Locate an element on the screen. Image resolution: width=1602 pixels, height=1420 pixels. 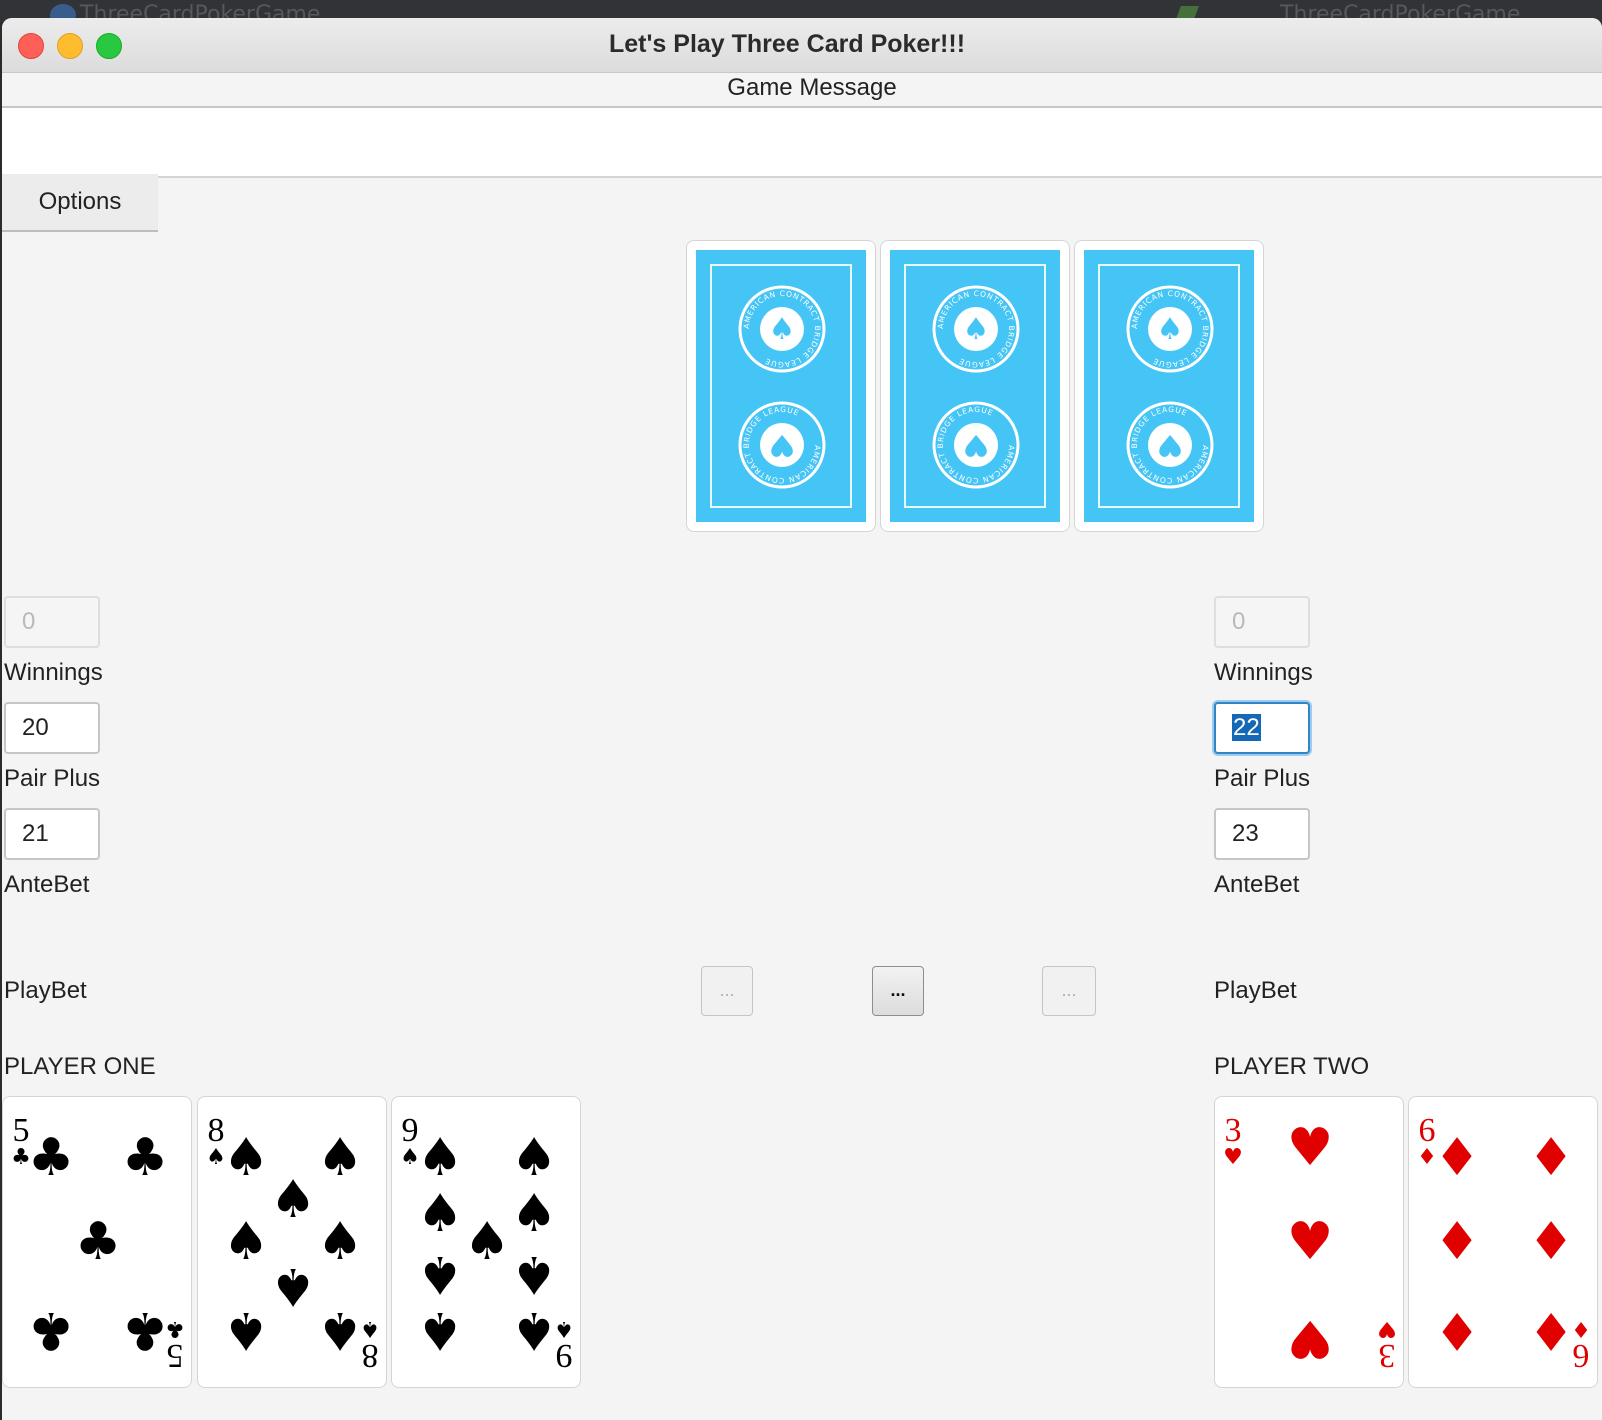
options-menu: Options is located at coordinates (80, 203).